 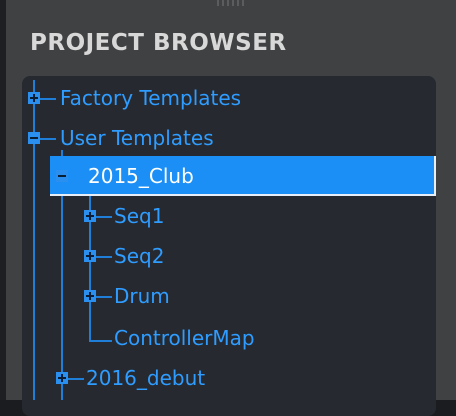 What do you see at coordinates (151, 98) in the screenshot?
I see `tree-item-label: Factory Templates` at bounding box center [151, 98].